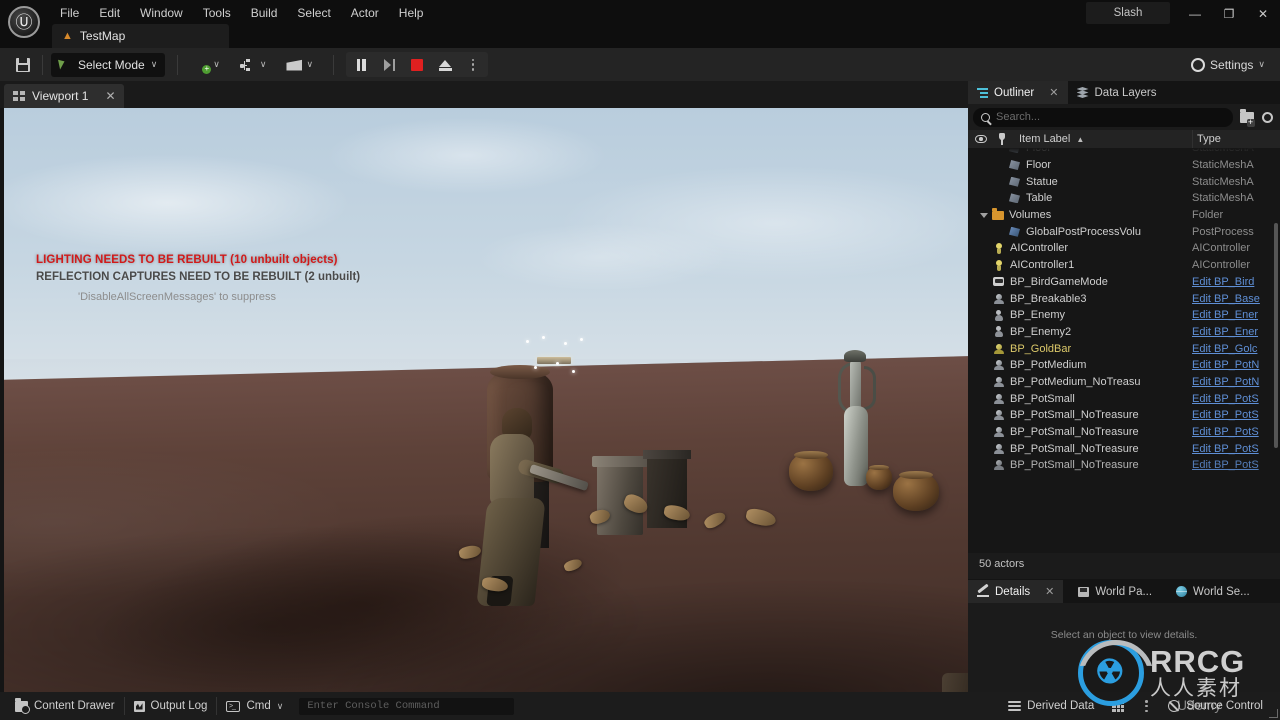  Describe the element at coordinates (1016, 591) in the screenshot. I see `tab-details: Details ✕` at that location.